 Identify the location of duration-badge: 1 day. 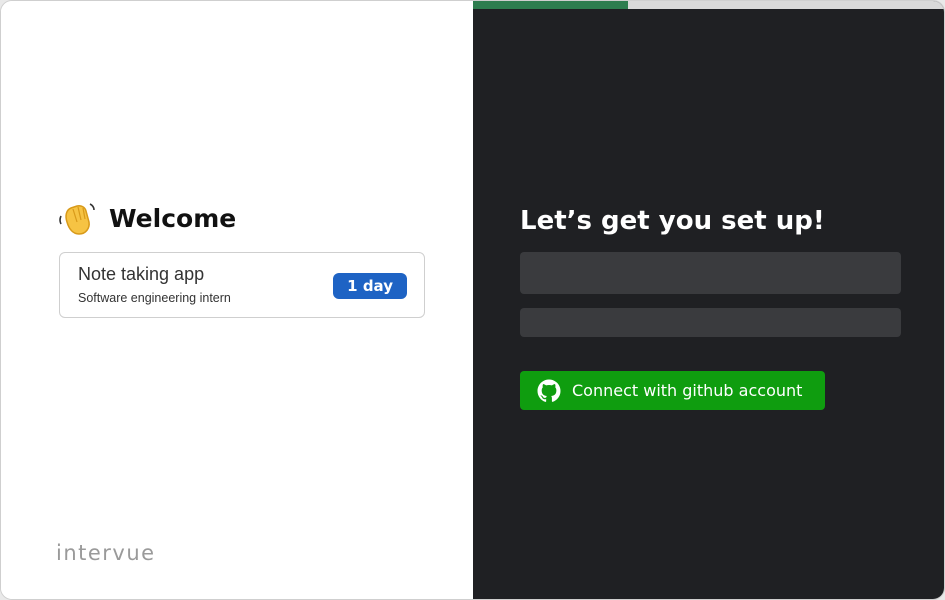
(370, 286).